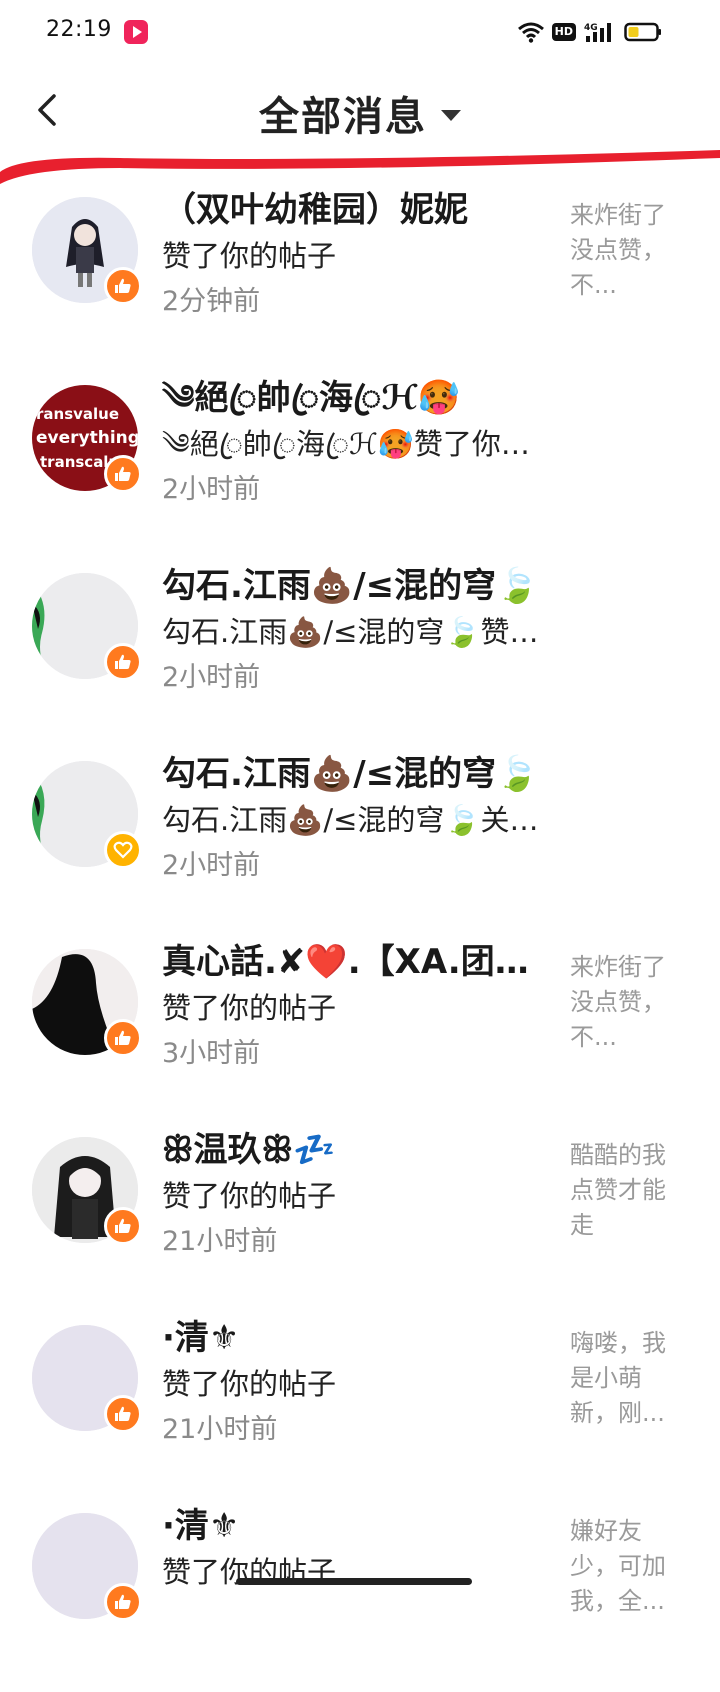 This screenshot has height=1692, width=720. Describe the element at coordinates (530, 32) in the screenshot. I see `wifi-icon` at that location.